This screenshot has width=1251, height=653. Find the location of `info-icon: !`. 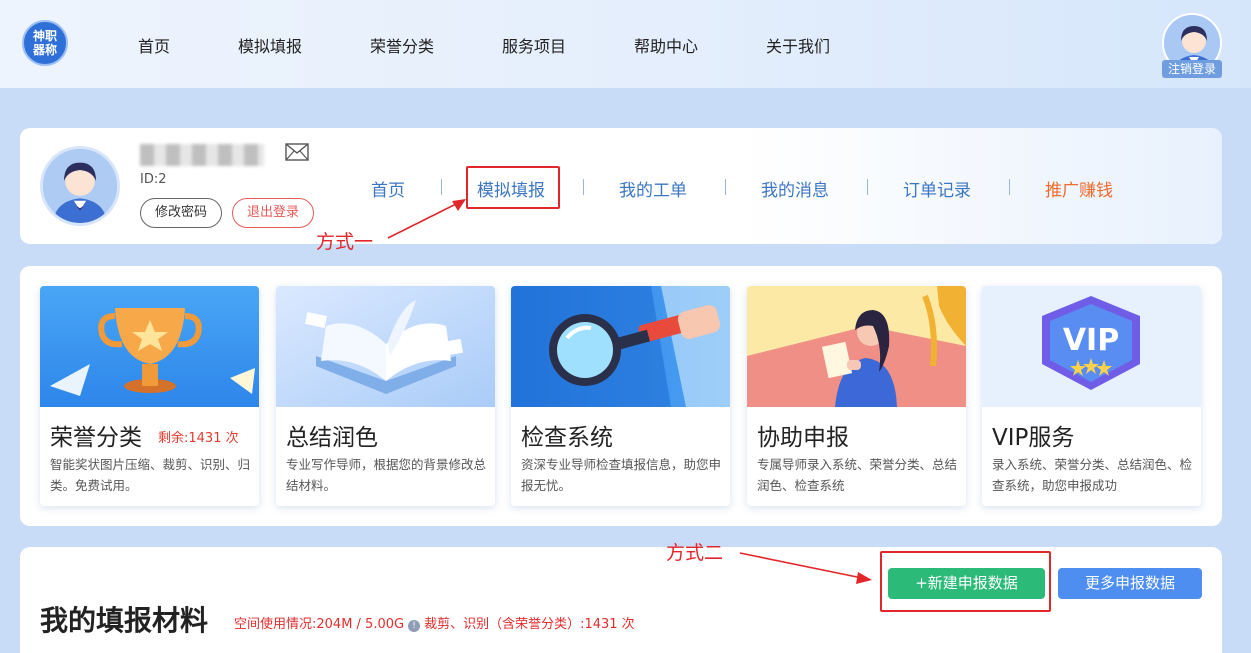

info-icon: ! is located at coordinates (414, 626).